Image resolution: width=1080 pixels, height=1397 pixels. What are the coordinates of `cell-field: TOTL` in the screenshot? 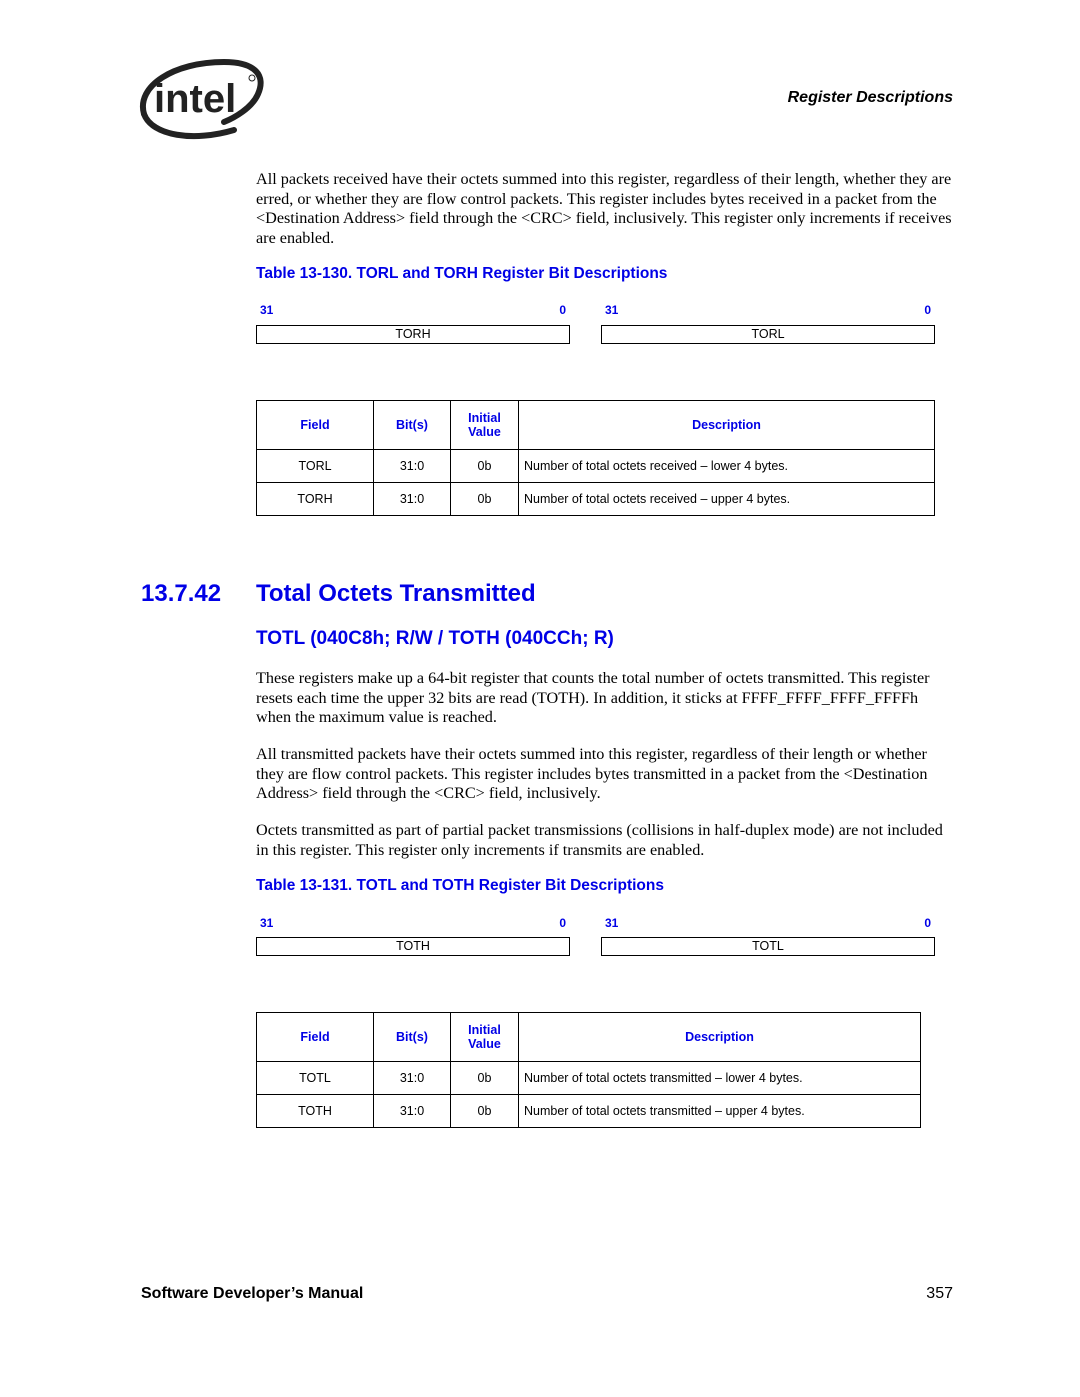 It's located at (315, 1078).